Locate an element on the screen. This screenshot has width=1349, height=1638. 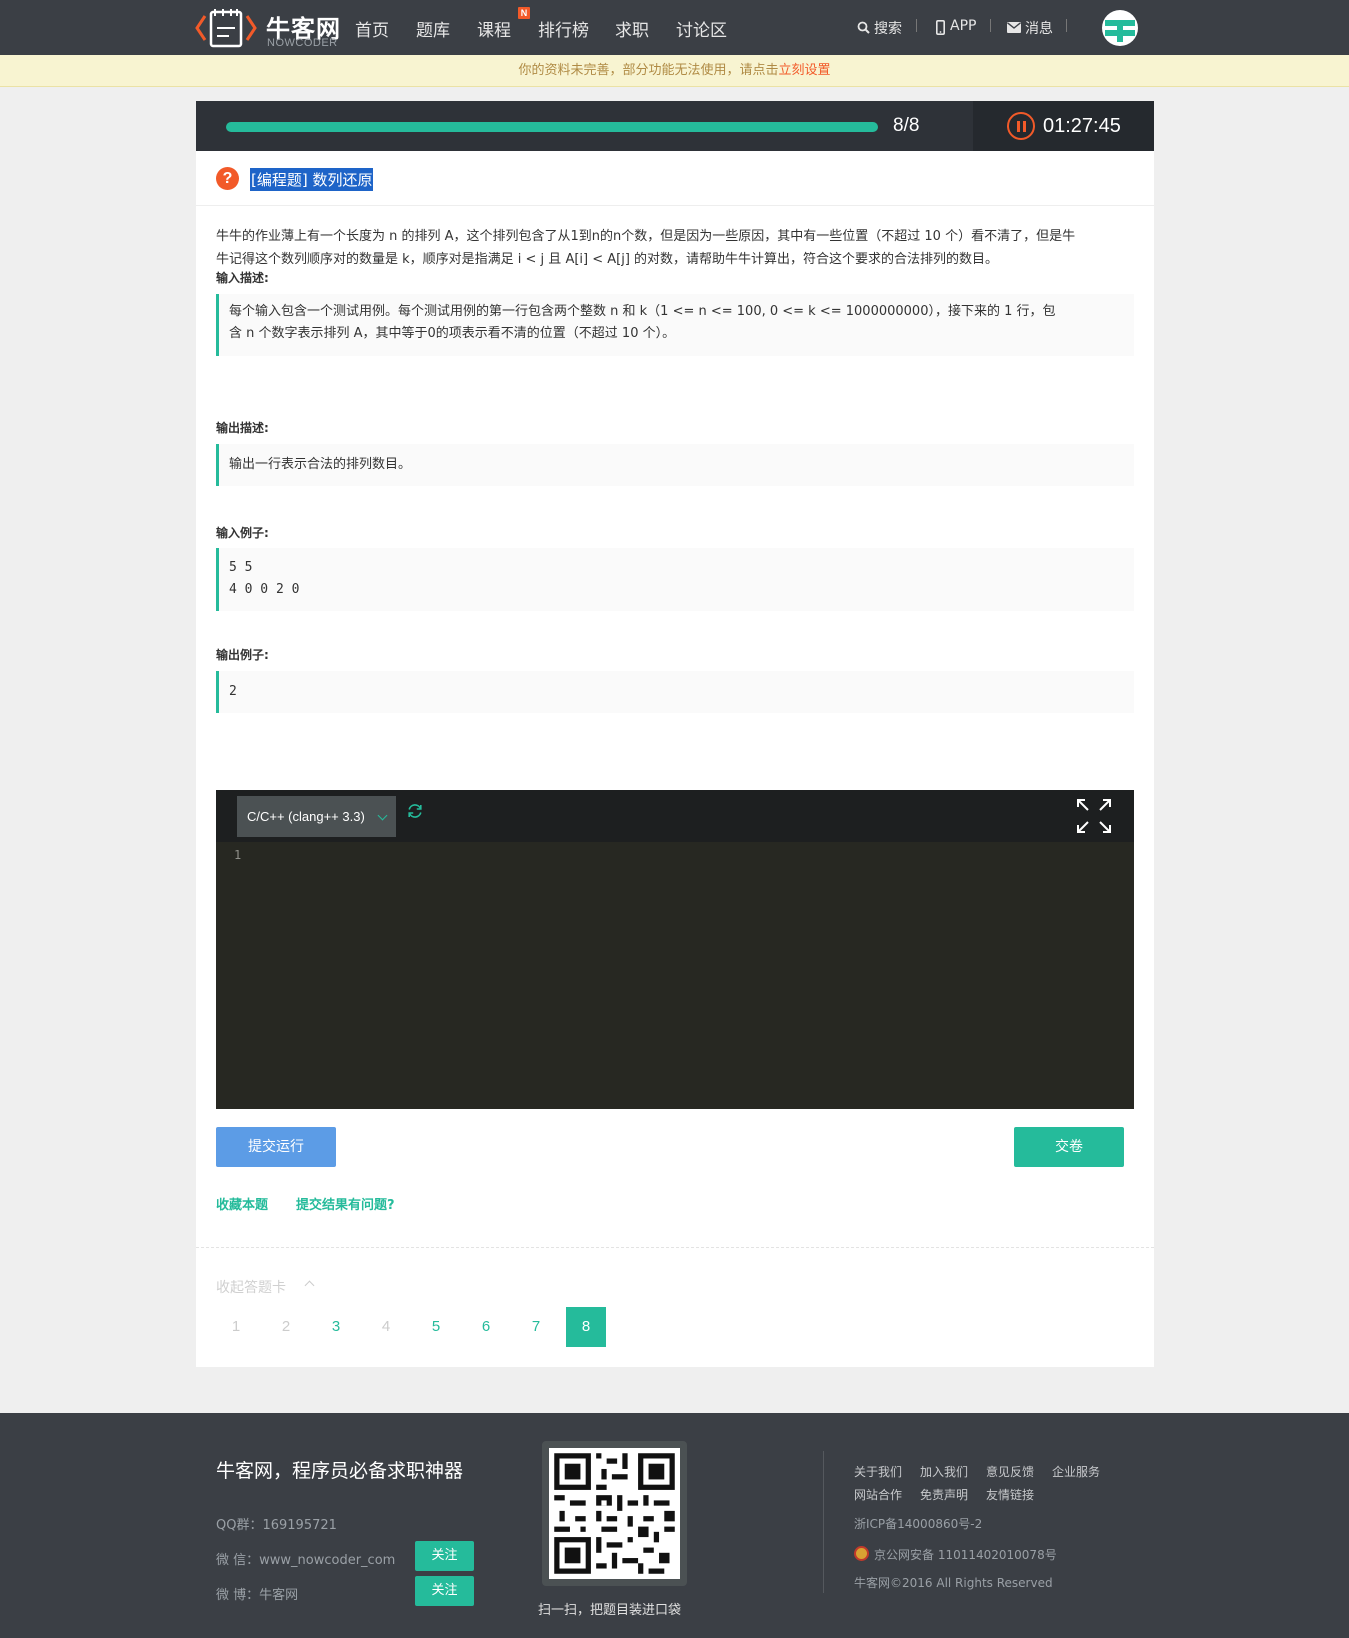
question-nav-1: 1 is located at coordinates (236, 1327).